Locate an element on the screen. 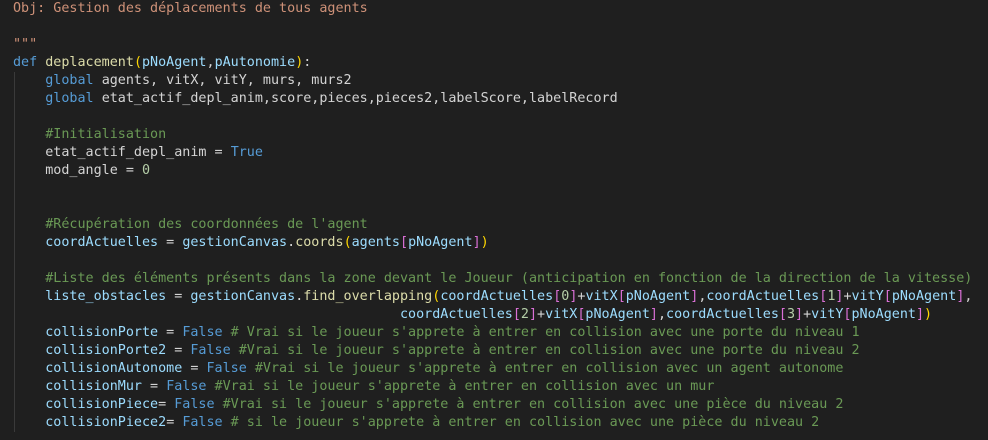  code-line: etat_actif_depl_anim = True is located at coordinates (492, 153).